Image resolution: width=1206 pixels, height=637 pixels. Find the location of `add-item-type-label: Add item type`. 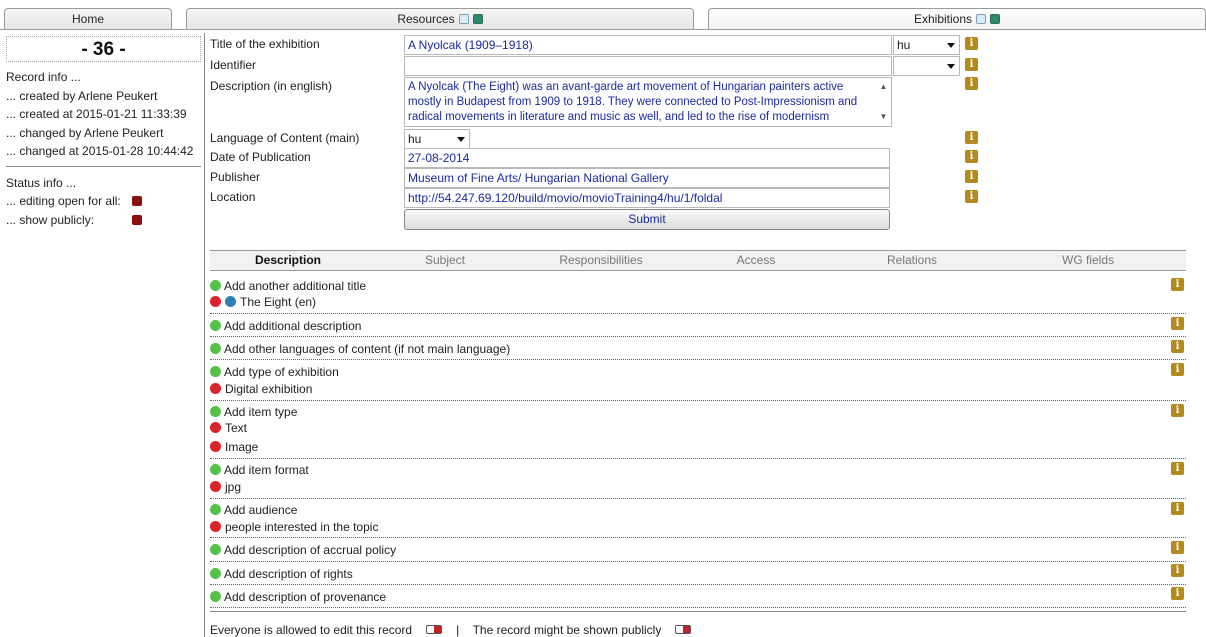

add-item-type-label: Add item type is located at coordinates (261, 412).